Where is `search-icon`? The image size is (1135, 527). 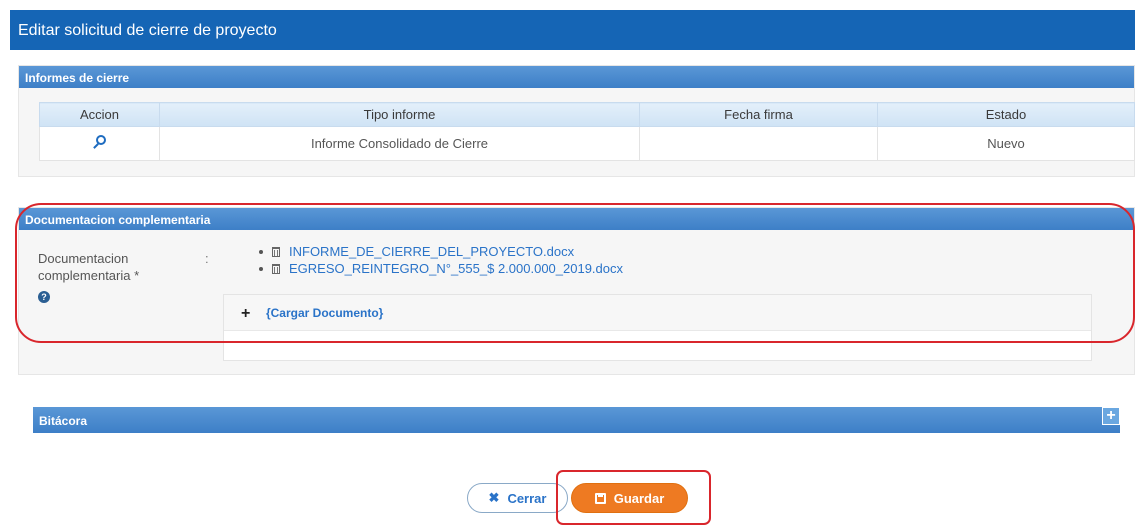 search-icon is located at coordinates (99, 142).